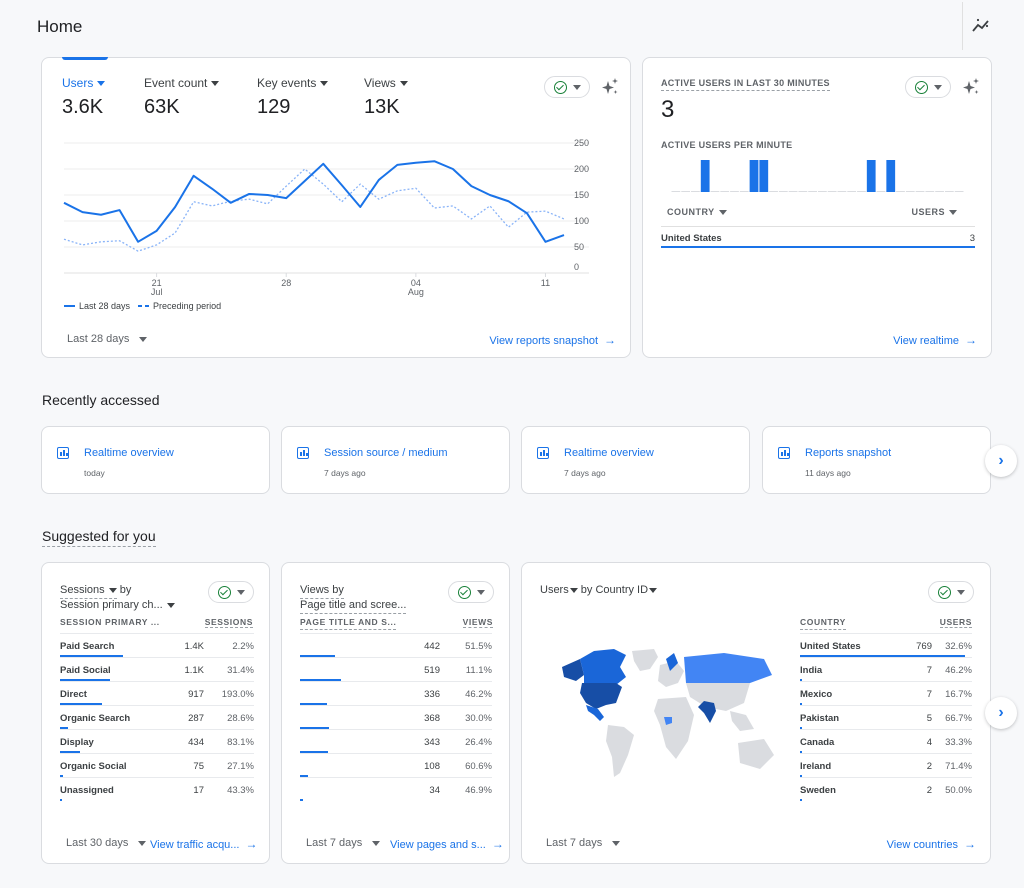 The image size is (1024, 888). I want to click on recent-item-time: 11 days ago, so click(828, 473).